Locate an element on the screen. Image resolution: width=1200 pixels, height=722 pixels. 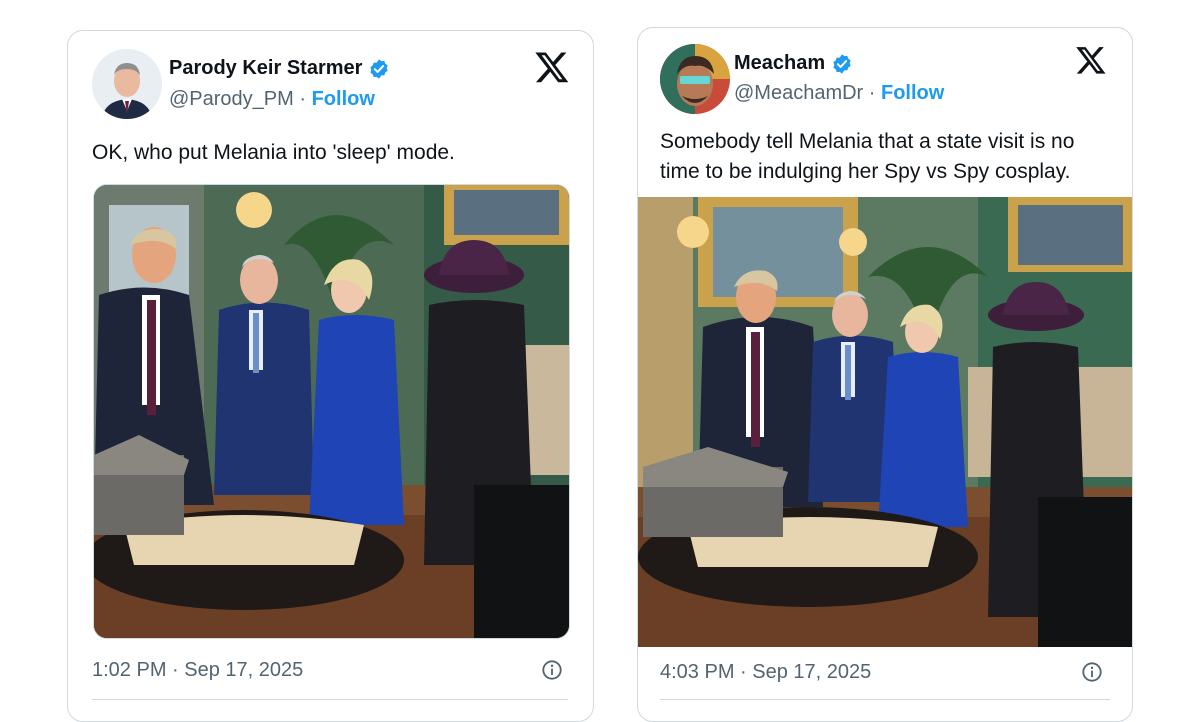
author-name-row: Meacham is located at coordinates (793, 63).